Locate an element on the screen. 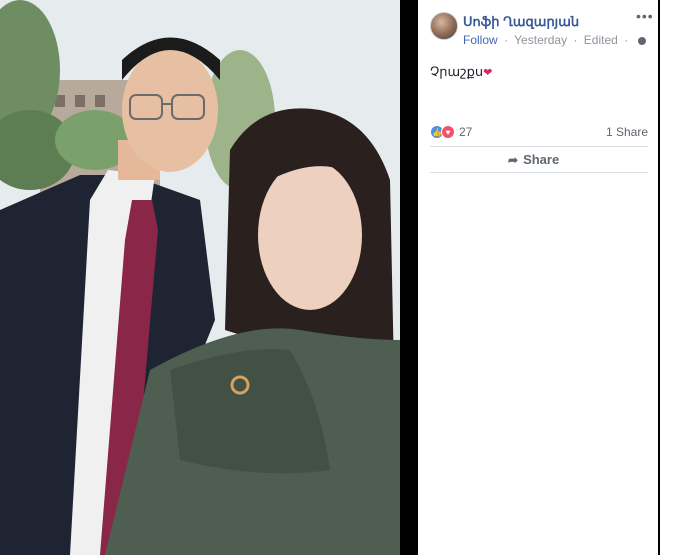 This screenshot has height=555, width=687. post-text-content: Չրաշքս is located at coordinates (457, 71).